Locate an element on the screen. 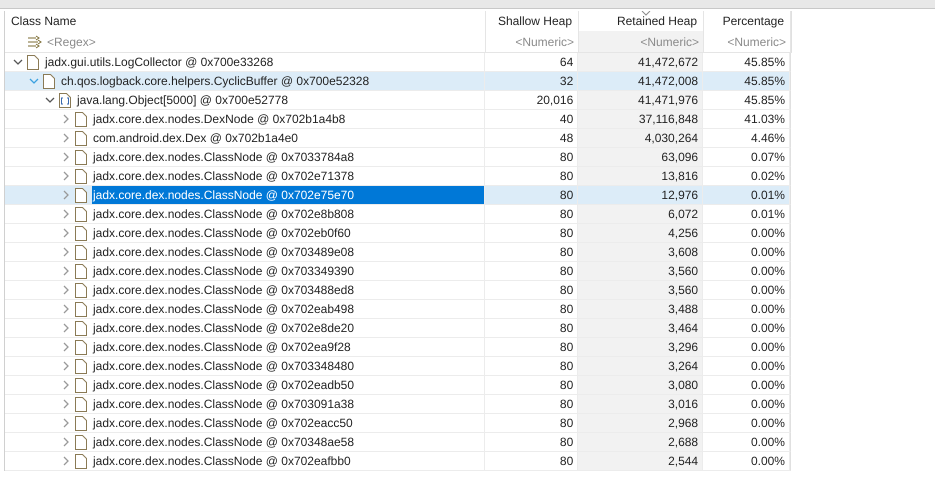 This screenshot has height=485, width=935. object-name: jadx.gui.utils.LogCollector @ 0x700e33268 is located at coordinates (262, 62).